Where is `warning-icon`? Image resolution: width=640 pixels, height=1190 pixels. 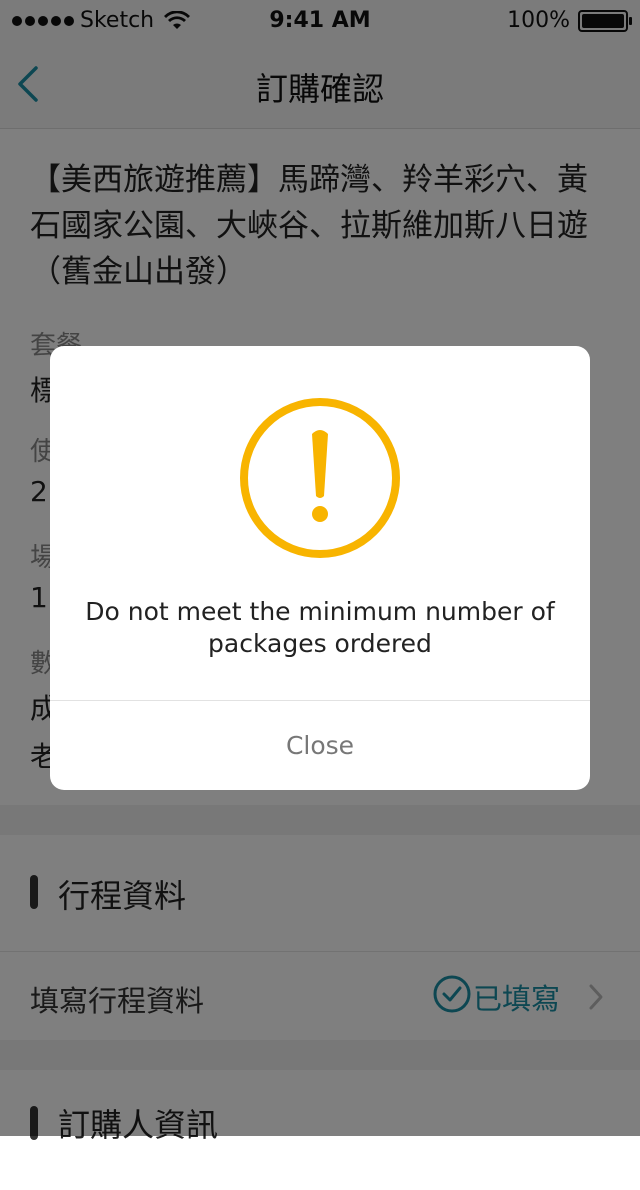 warning-icon is located at coordinates (320, 478).